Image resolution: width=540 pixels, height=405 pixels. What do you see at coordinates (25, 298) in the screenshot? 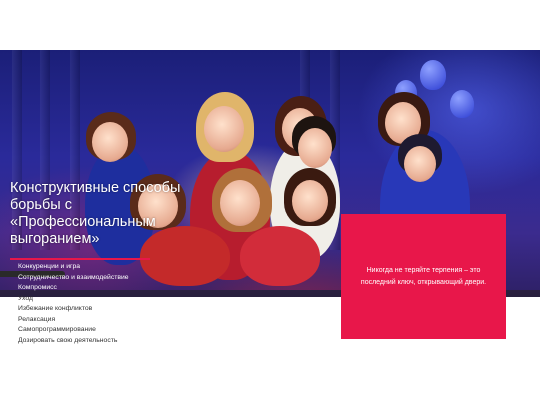
I see `method-item: Уход` at bounding box center [25, 298].